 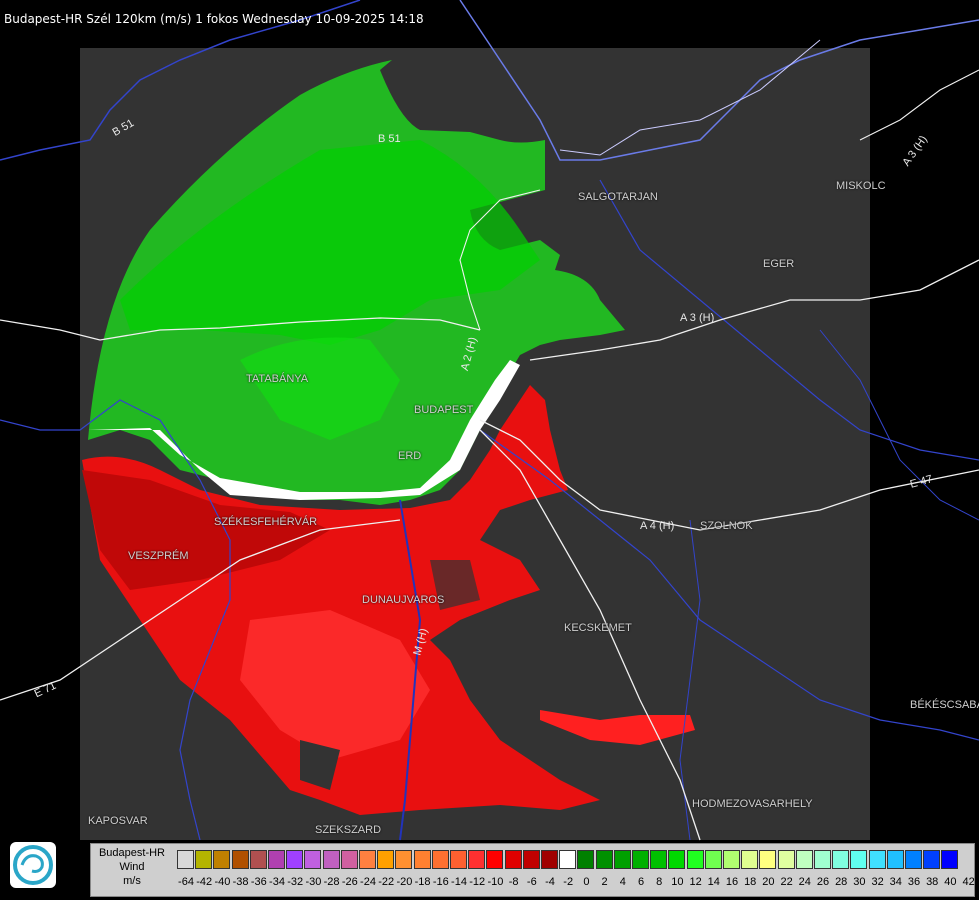 I want to click on legend-tick-label: -2, so click(x=568, y=882).